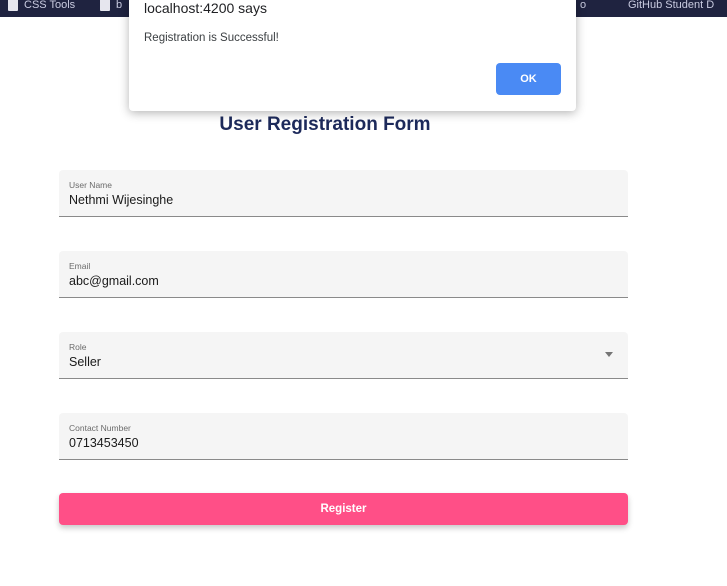 Image resolution: width=727 pixels, height=586 pixels. I want to click on bookmark-label: o, so click(583, 5).